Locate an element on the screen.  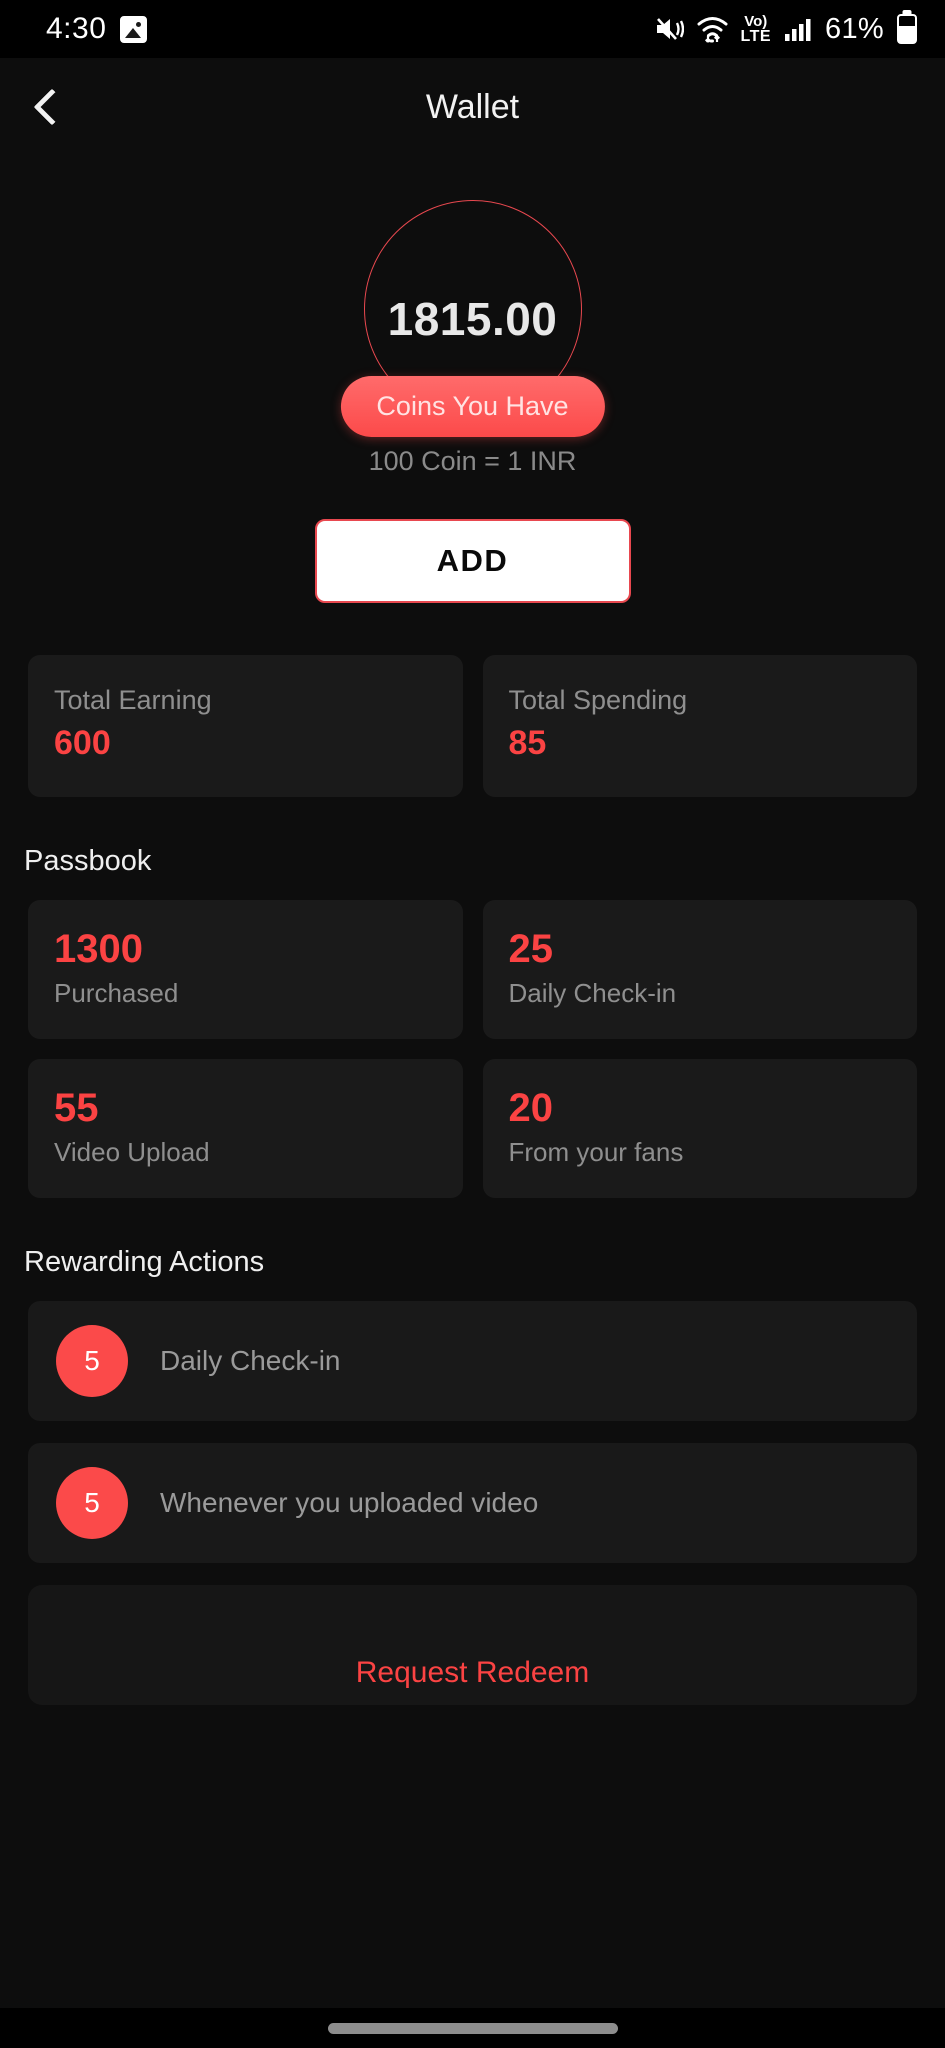
reward-label: Whenever you uploaded video is located at coordinates (349, 1502).